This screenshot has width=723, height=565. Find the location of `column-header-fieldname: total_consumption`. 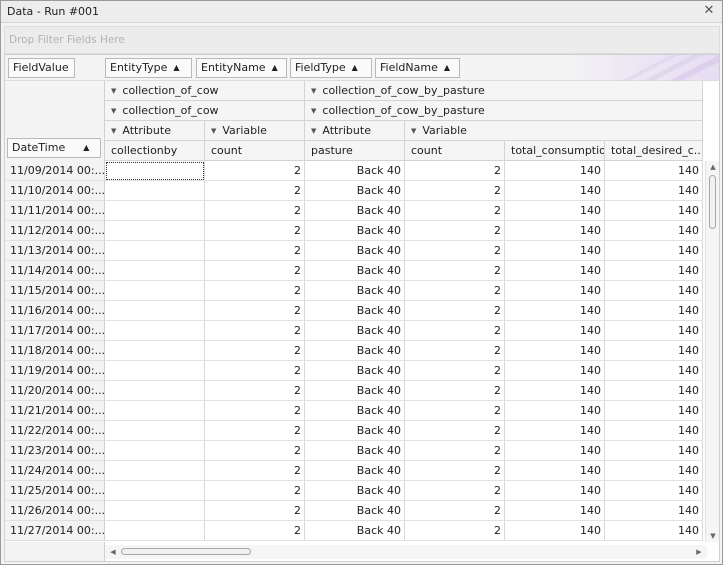

column-header-fieldname: total_consumption is located at coordinates (555, 151).